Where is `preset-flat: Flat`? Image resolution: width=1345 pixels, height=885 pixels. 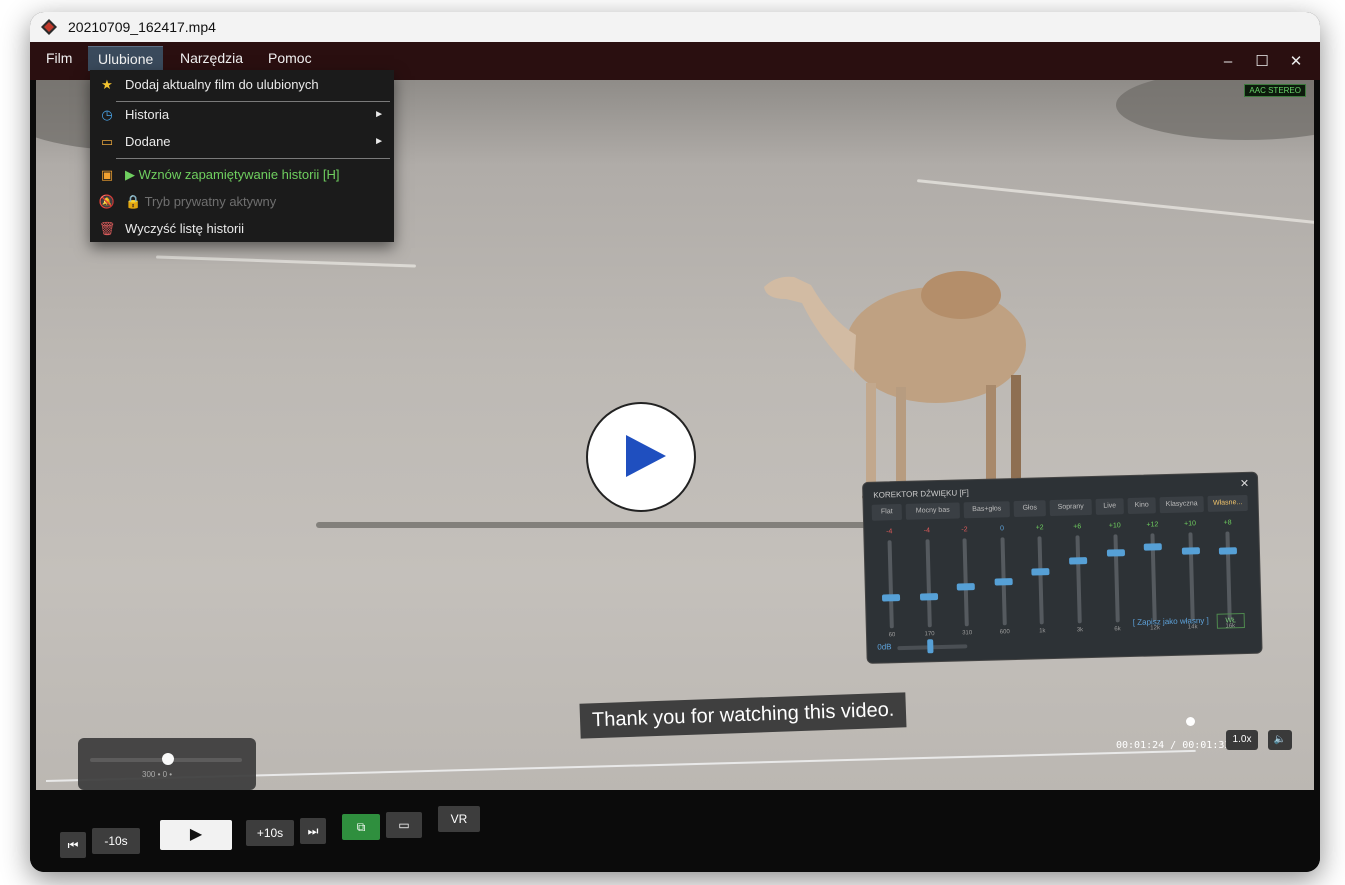 preset-flat: Flat is located at coordinates (887, 512).